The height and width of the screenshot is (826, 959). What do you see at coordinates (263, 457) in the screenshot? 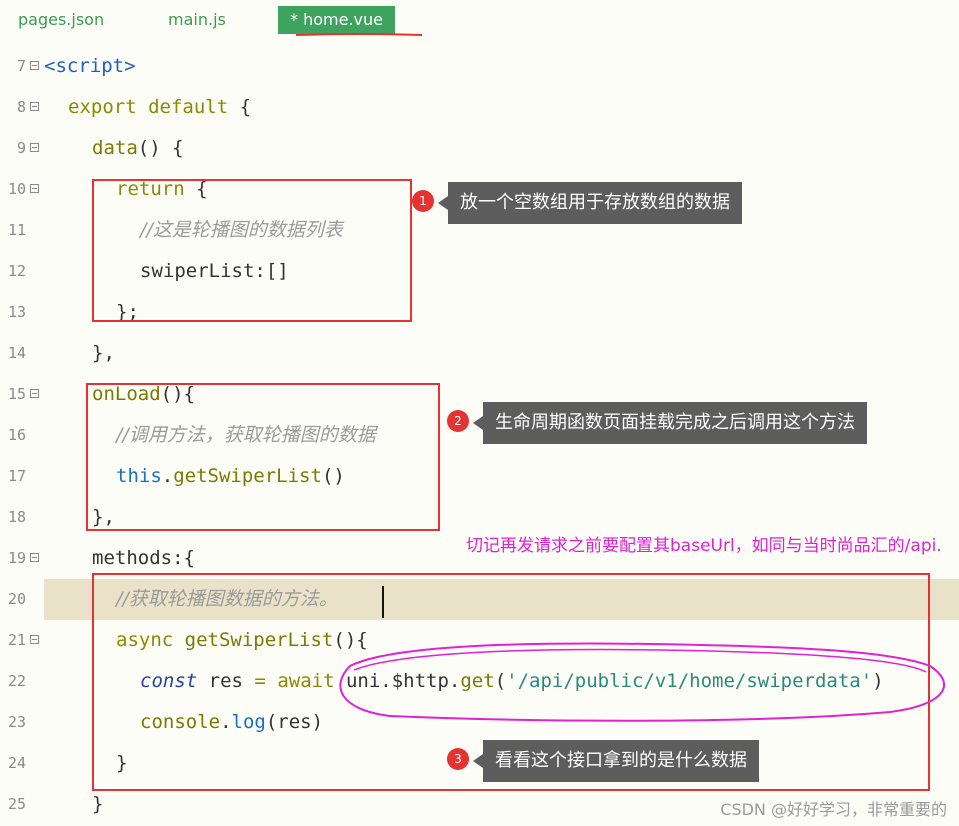
I see `onload-block-highlight-box` at bounding box center [263, 457].